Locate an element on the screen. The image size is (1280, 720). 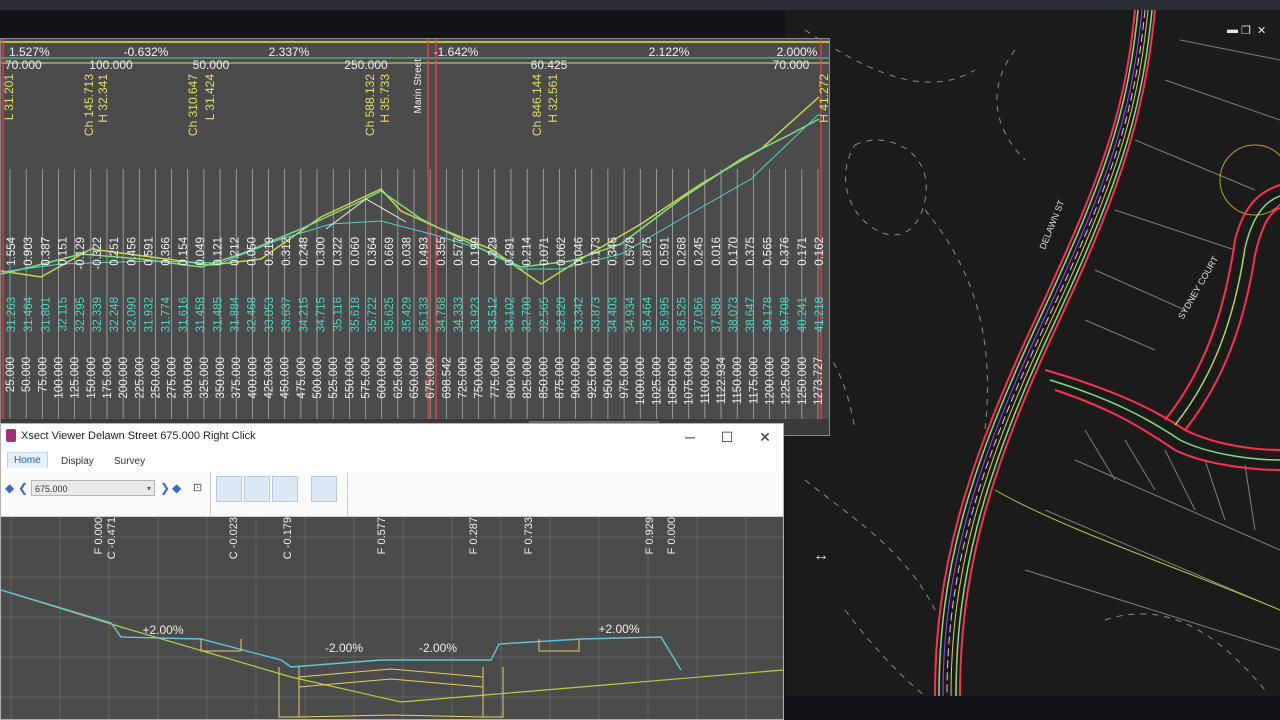
cut-fill-value: 0.456 is located at coordinates (132, 251).